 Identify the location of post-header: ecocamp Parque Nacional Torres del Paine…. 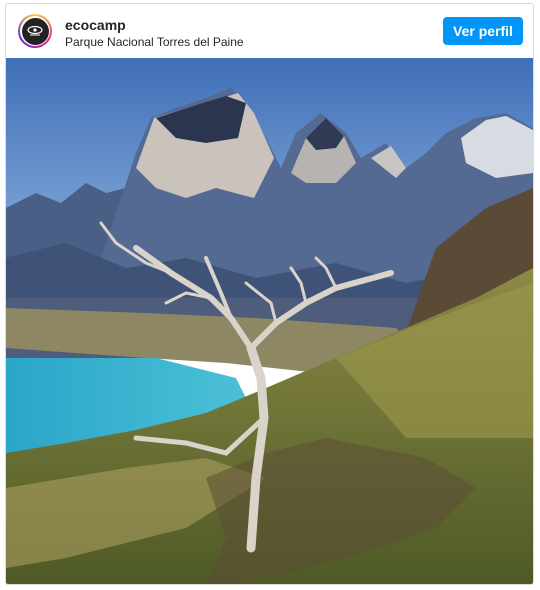
(269, 31).